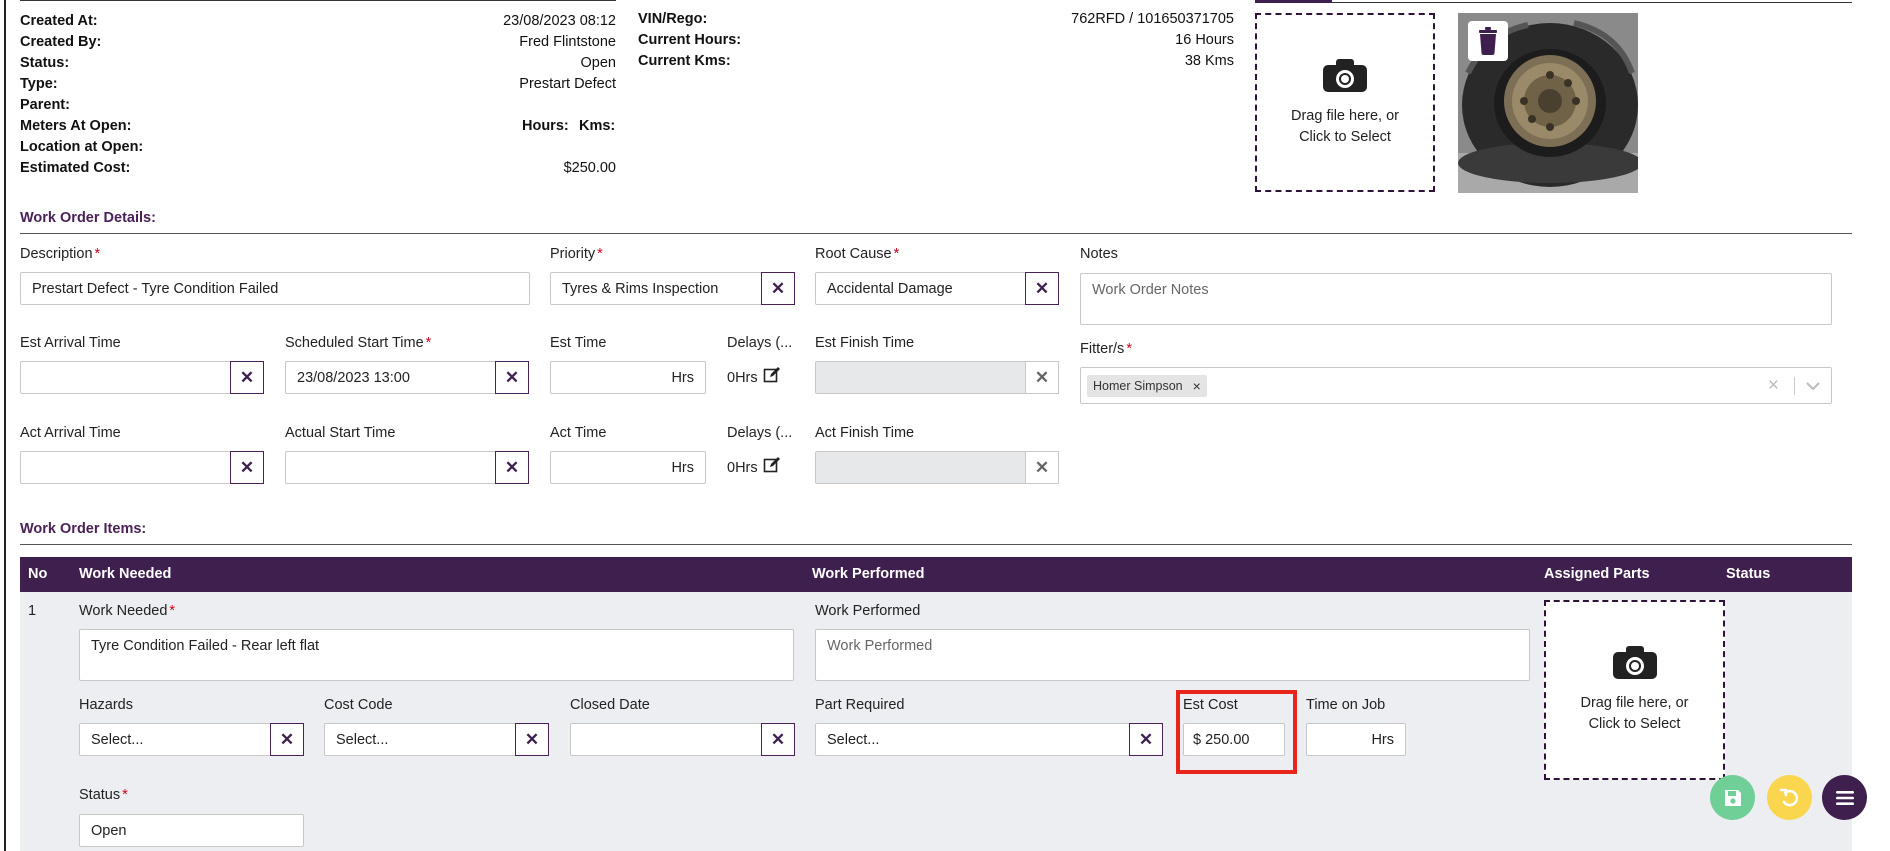 This screenshot has height=851, width=1890. I want to click on est-finish-clear-button: ✕, so click(1042, 377).